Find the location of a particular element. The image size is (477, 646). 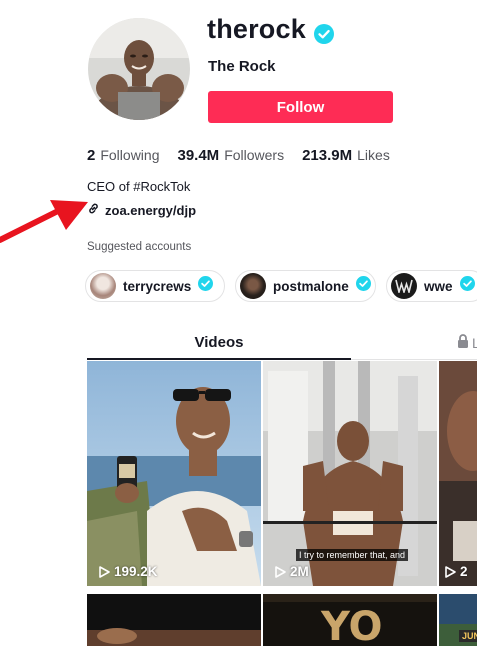

video-views: 2M is located at coordinates (292, 571).